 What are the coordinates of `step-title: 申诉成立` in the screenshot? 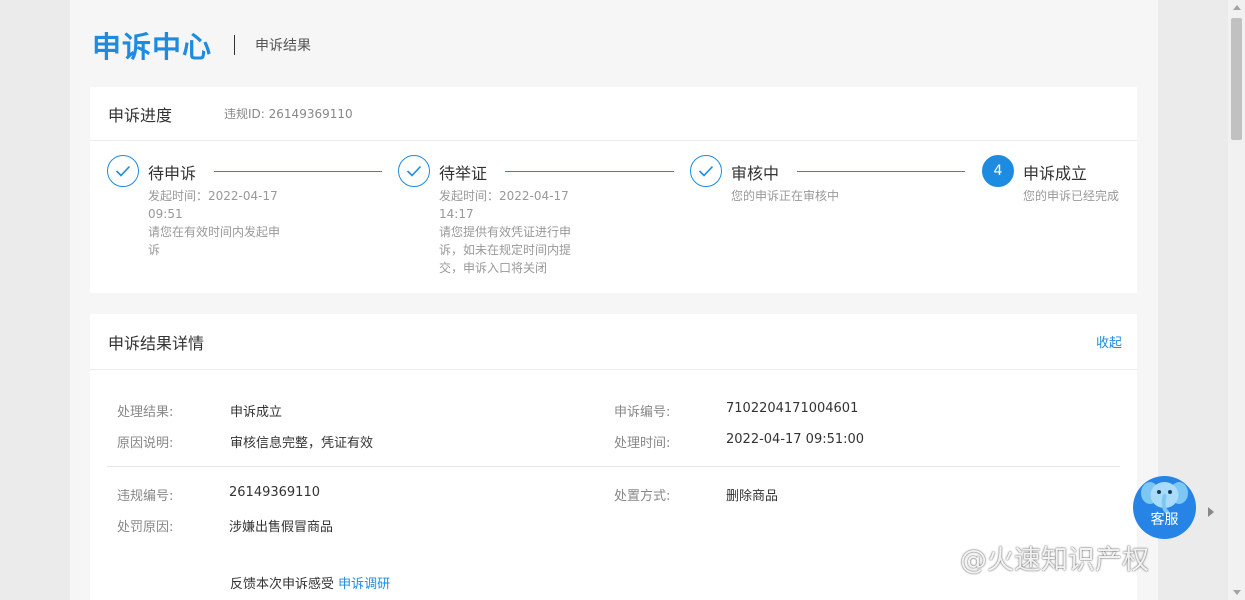 It's located at (1055, 173).